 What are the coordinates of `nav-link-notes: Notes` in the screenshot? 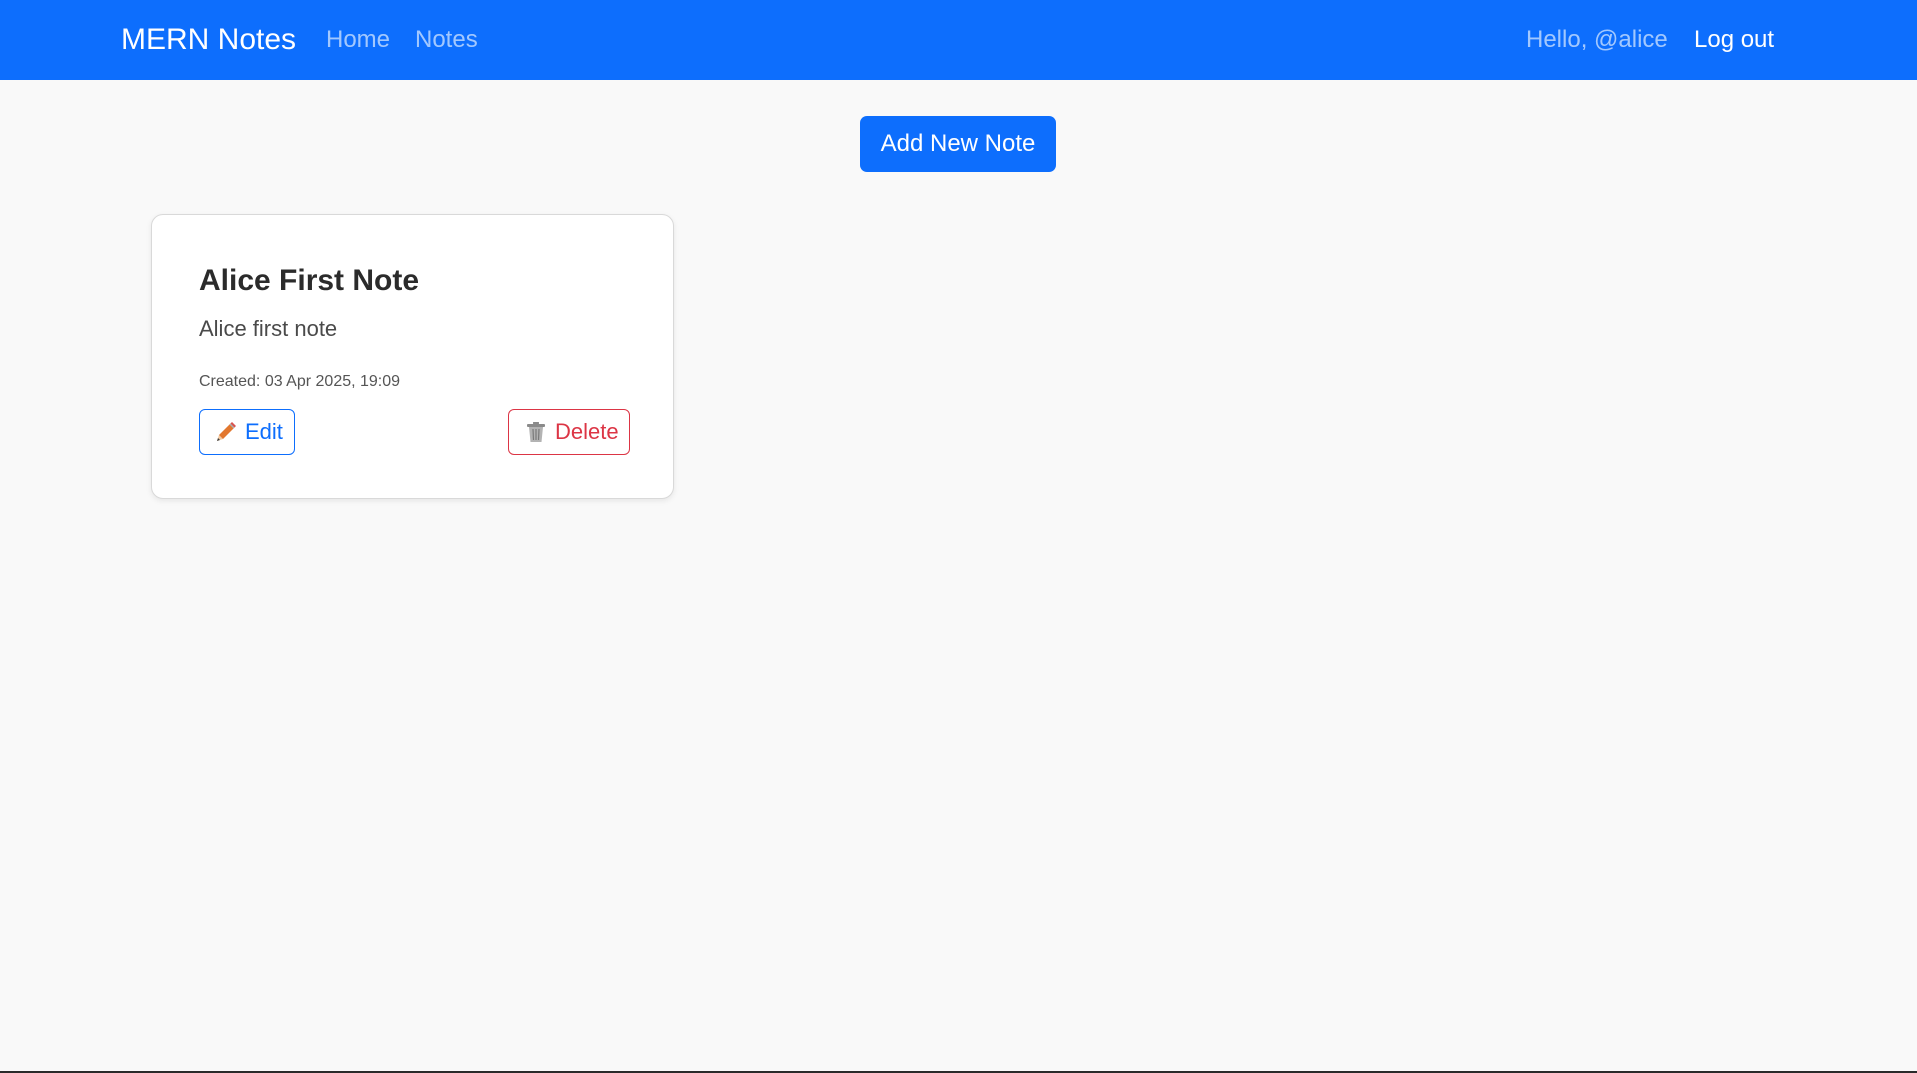 It's located at (446, 40).